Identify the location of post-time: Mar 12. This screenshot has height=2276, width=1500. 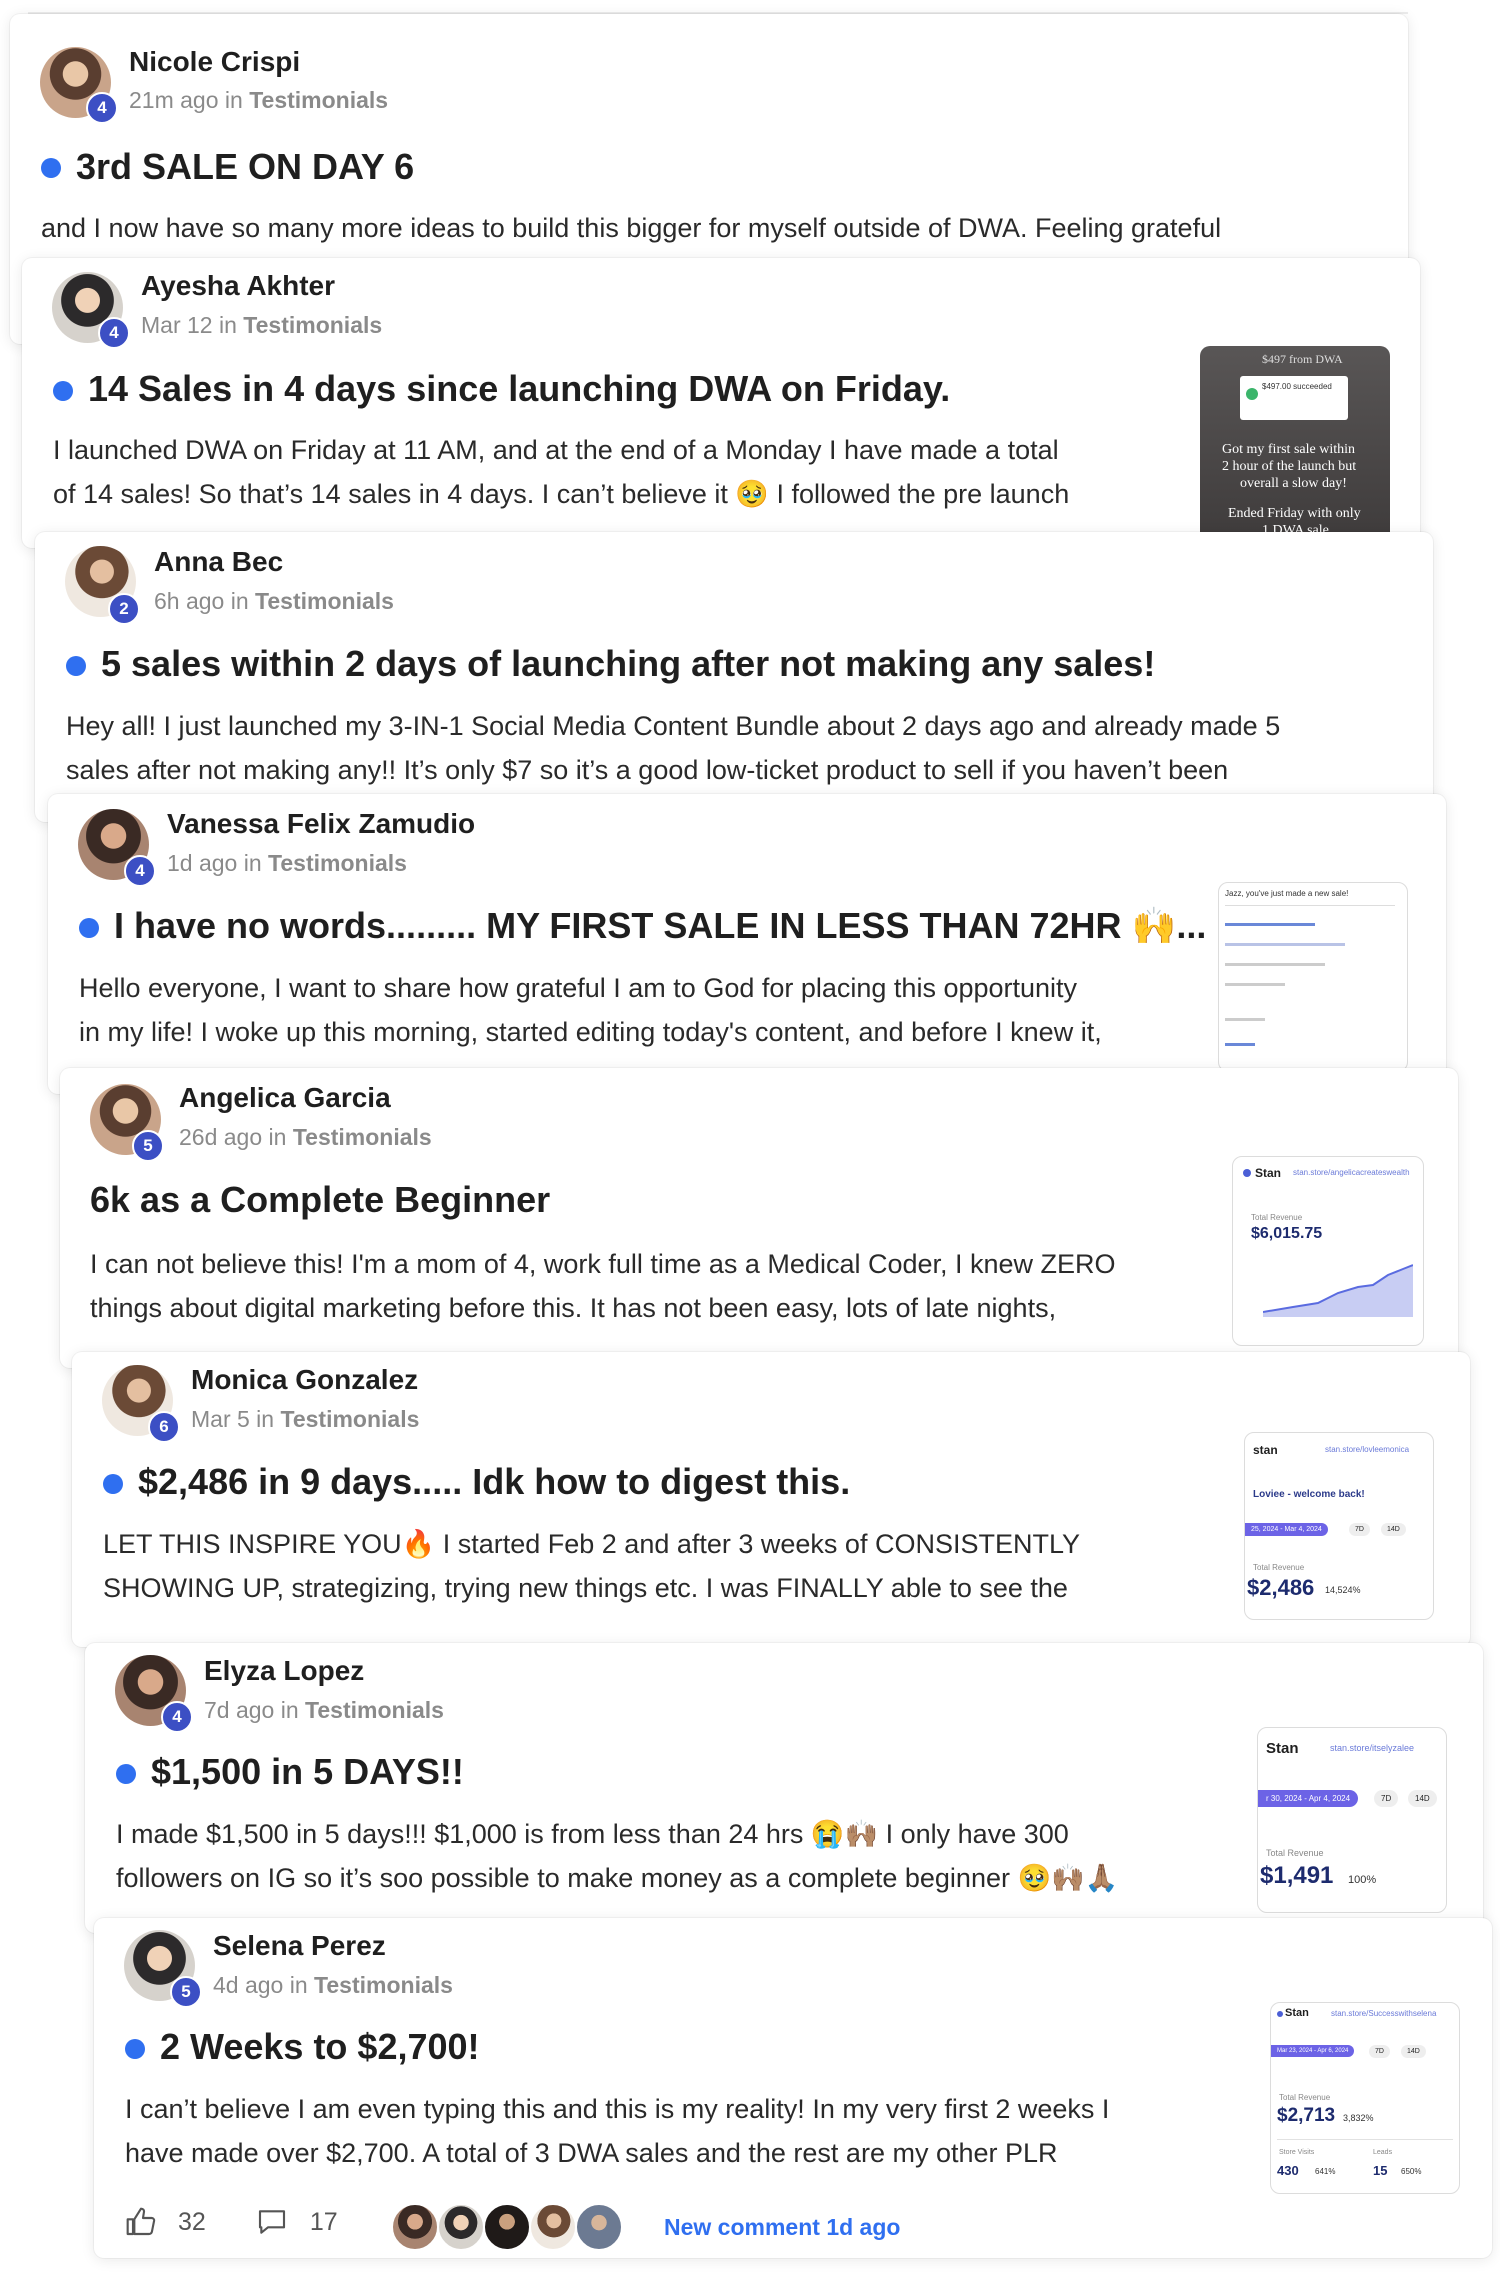
(177, 325).